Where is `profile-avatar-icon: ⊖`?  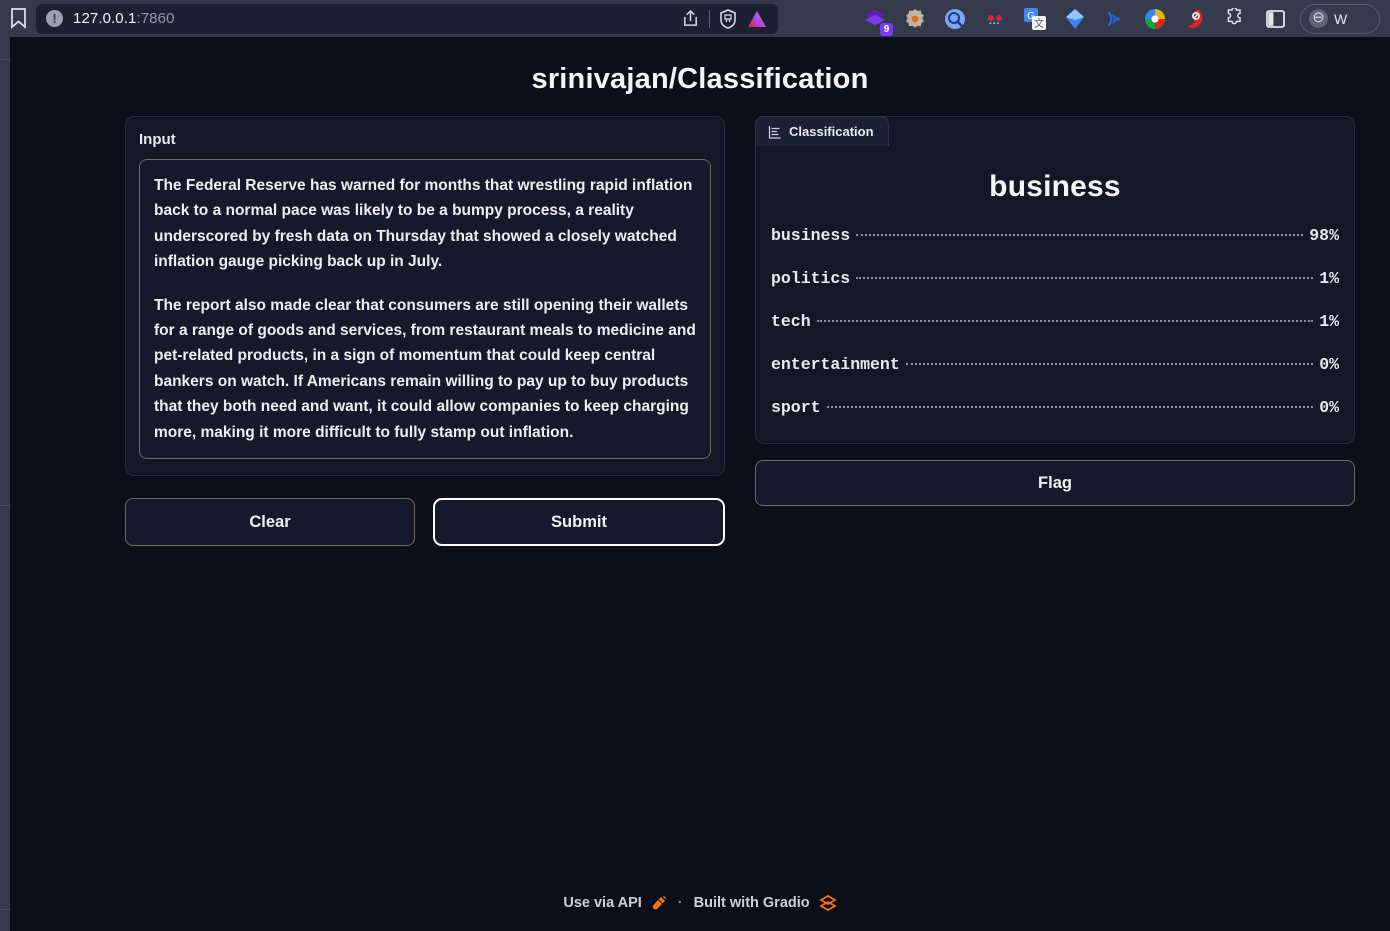
profile-avatar-icon: ⊖ is located at coordinates (1318, 18).